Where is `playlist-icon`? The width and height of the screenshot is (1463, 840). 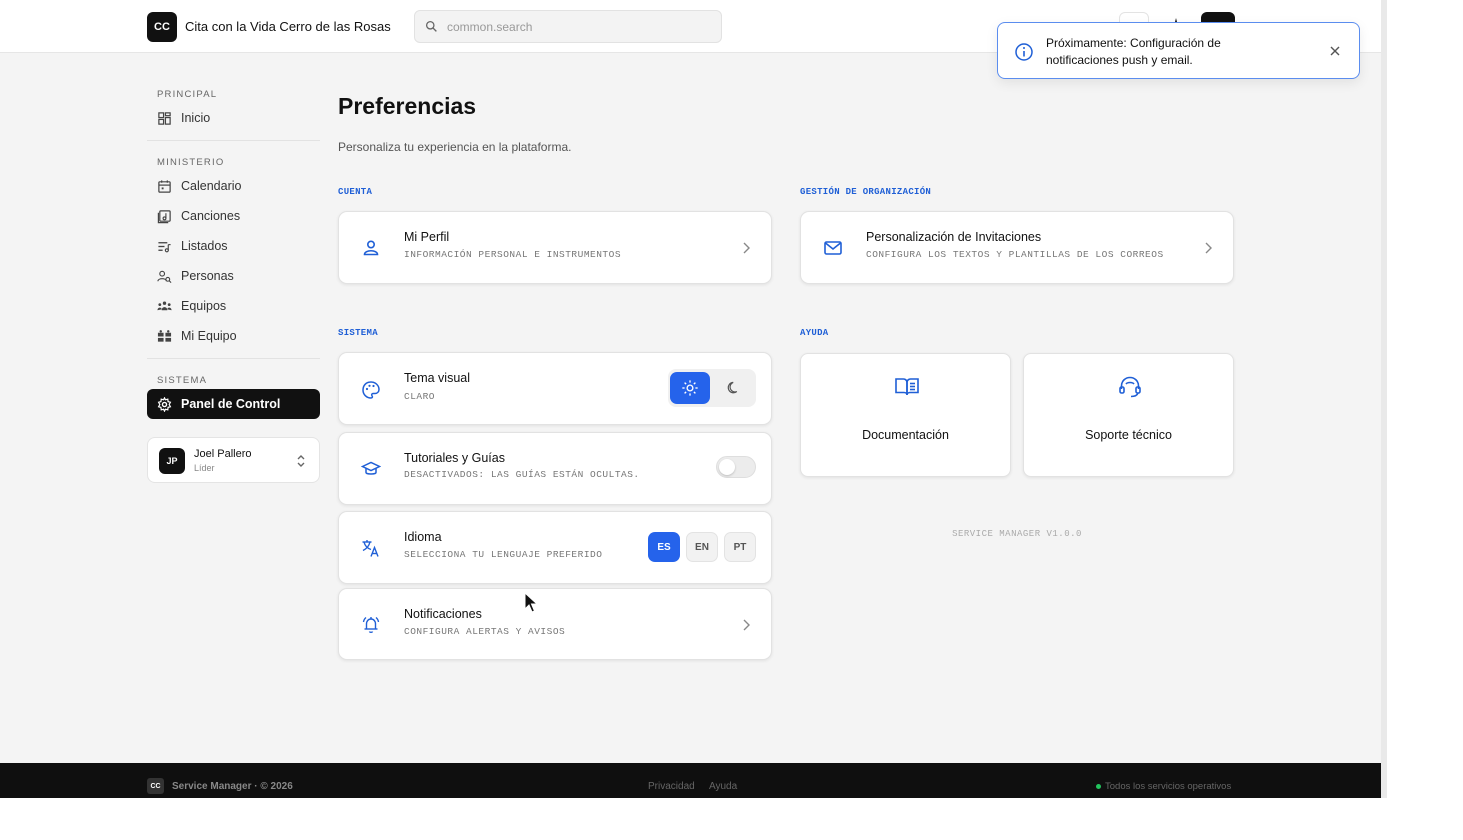 playlist-icon is located at coordinates (164, 246).